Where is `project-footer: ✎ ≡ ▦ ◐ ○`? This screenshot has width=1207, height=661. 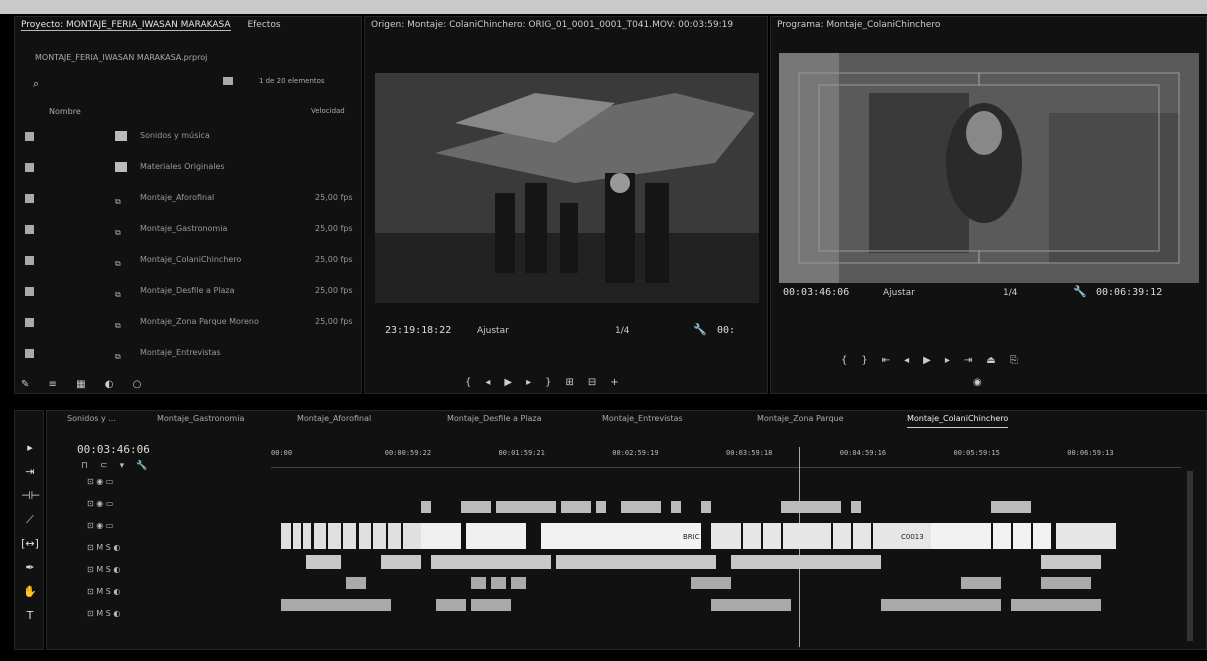
project-footer: ✎ ≡ ▦ ◐ ○ is located at coordinates (85, 384).